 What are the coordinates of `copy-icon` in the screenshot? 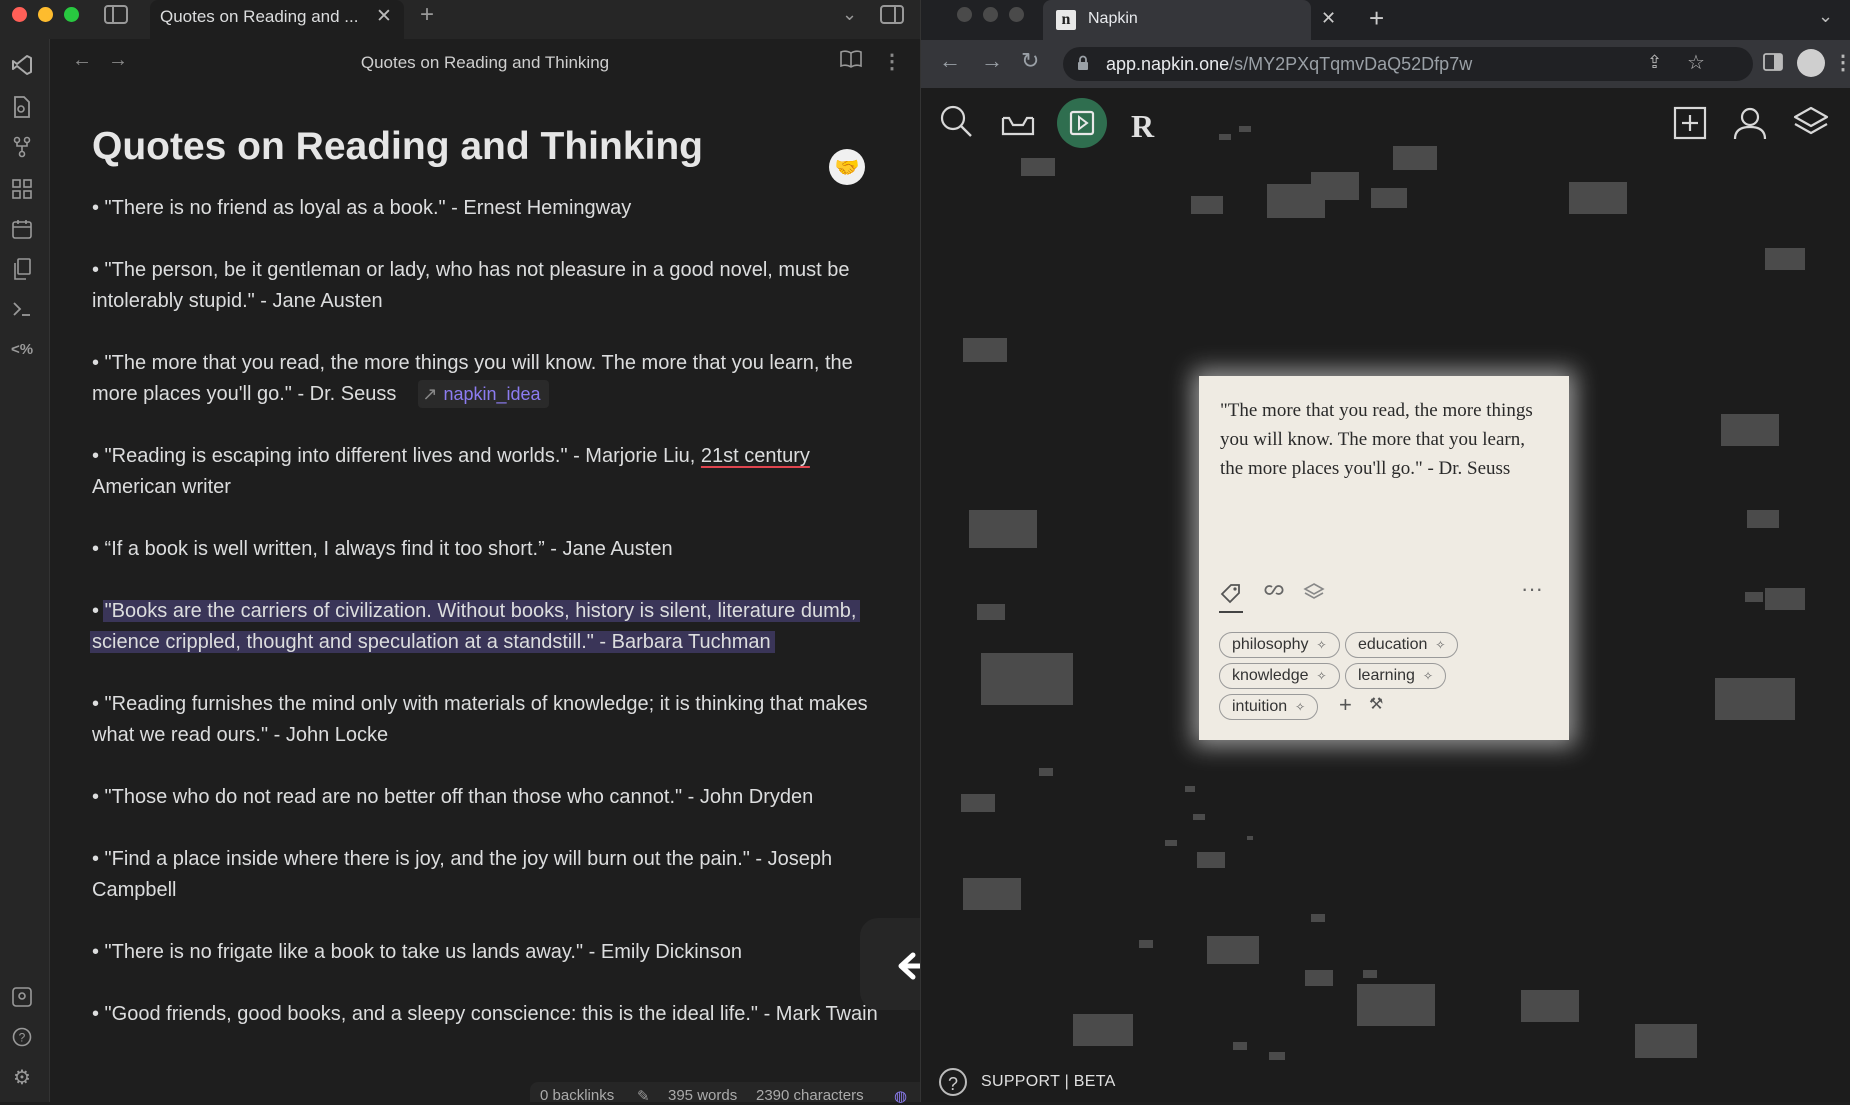 It's located at (22, 269).